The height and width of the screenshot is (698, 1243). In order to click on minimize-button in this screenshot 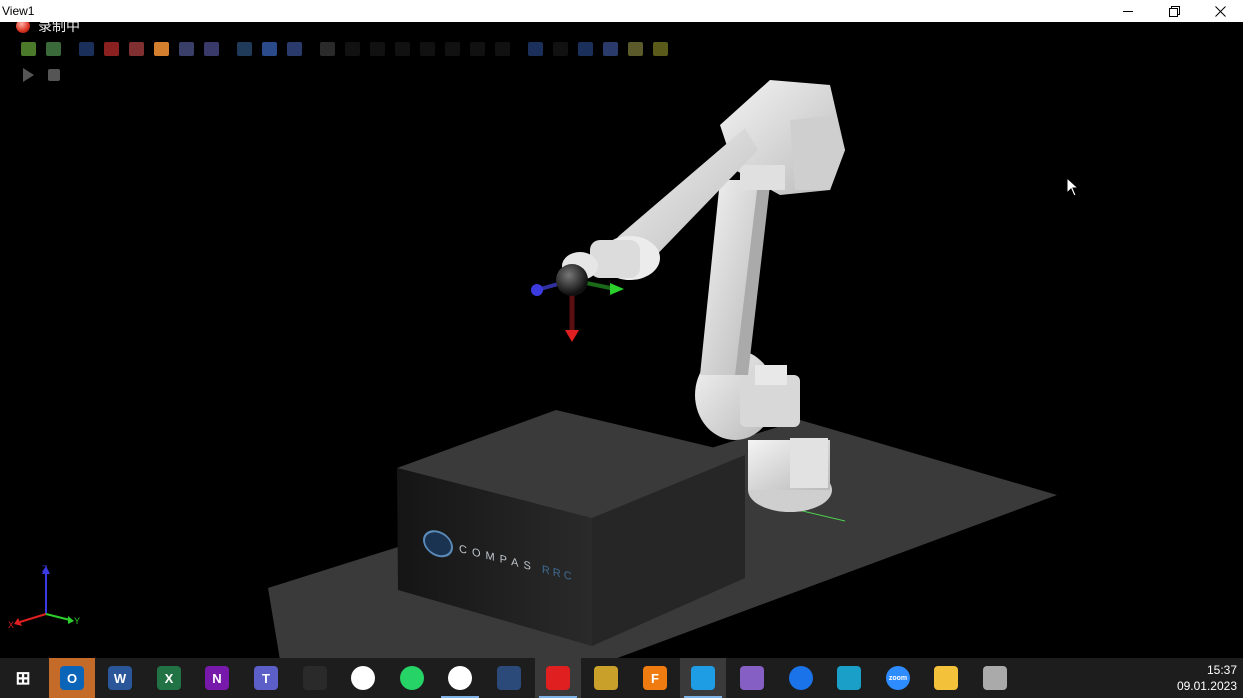, I will do `click(1128, 11)`.